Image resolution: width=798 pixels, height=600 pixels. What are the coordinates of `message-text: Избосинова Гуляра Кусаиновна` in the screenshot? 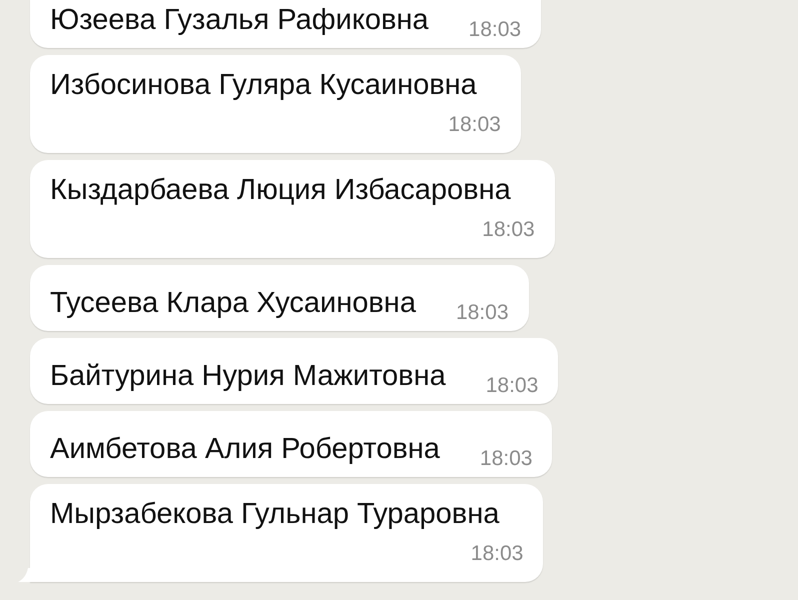 It's located at (263, 85).